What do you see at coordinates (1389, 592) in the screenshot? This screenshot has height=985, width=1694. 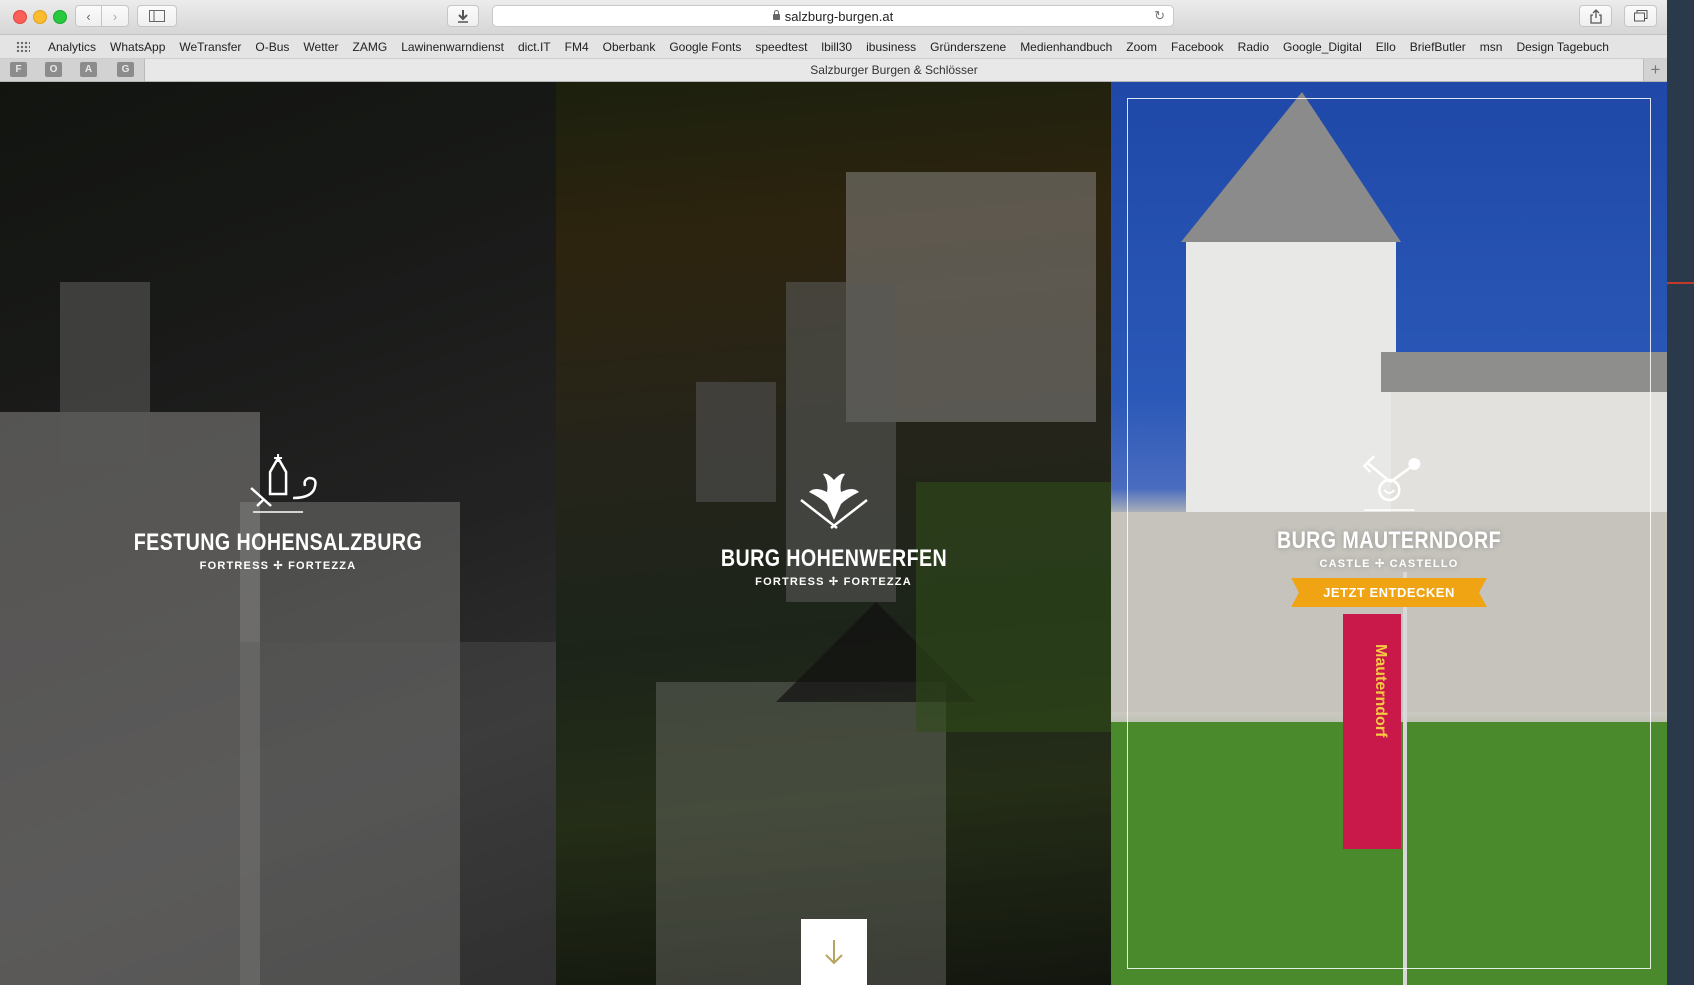 I see `discover-button: JETZT ENTDECKEN` at bounding box center [1389, 592].